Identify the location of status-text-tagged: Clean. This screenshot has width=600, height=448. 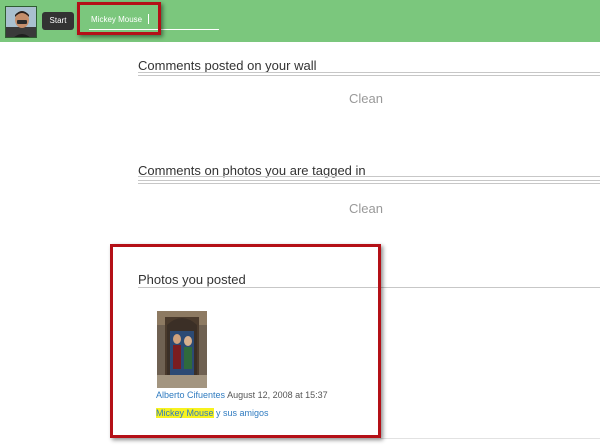
(366, 208).